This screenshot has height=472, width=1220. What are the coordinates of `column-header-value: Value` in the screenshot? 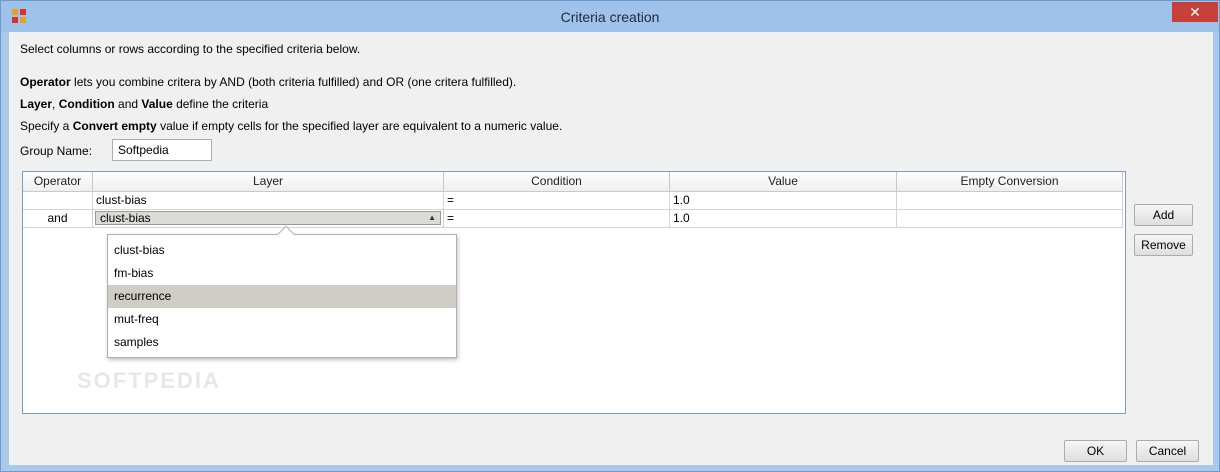 It's located at (783, 182).